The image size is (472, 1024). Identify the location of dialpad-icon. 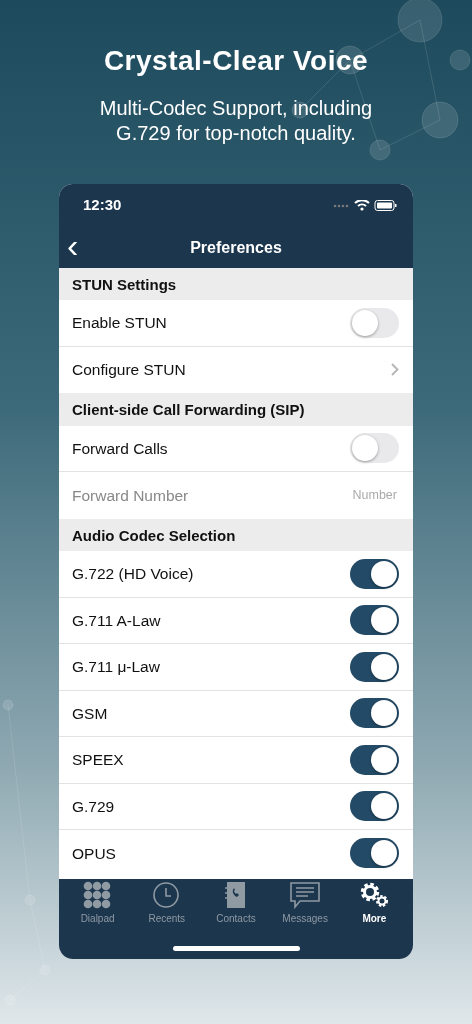
(97, 894).